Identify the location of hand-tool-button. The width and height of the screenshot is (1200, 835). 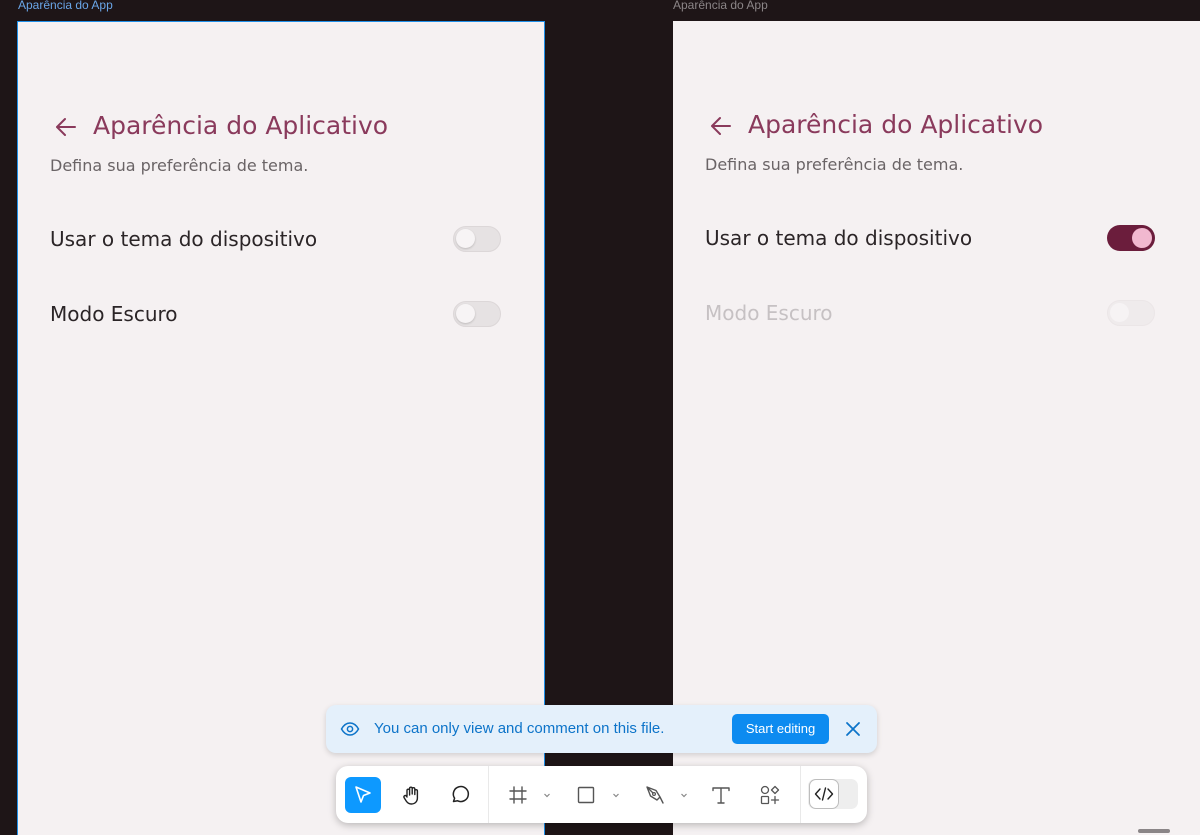
(412, 795).